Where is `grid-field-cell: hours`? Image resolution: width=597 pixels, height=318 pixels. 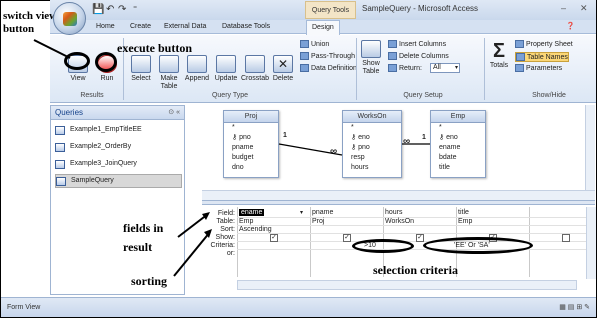
grid-field-cell: hours is located at coordinates (394, 212).